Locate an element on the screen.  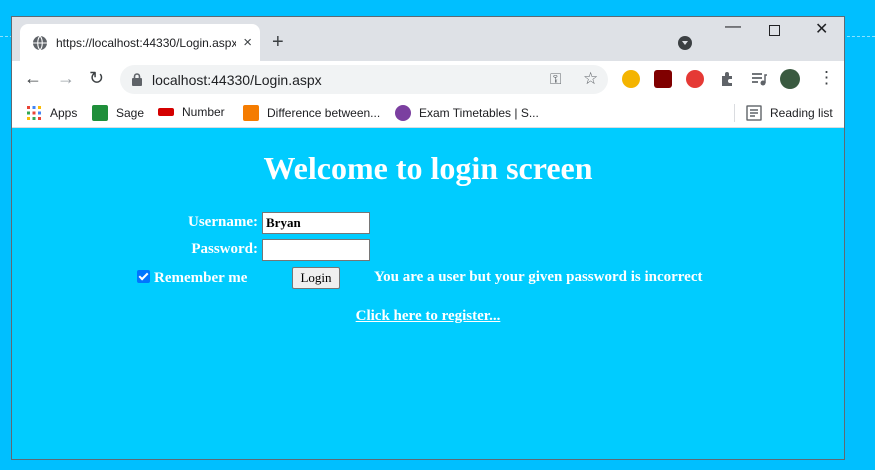
bookmark-label: Apps is located at coordinates (64, 113).